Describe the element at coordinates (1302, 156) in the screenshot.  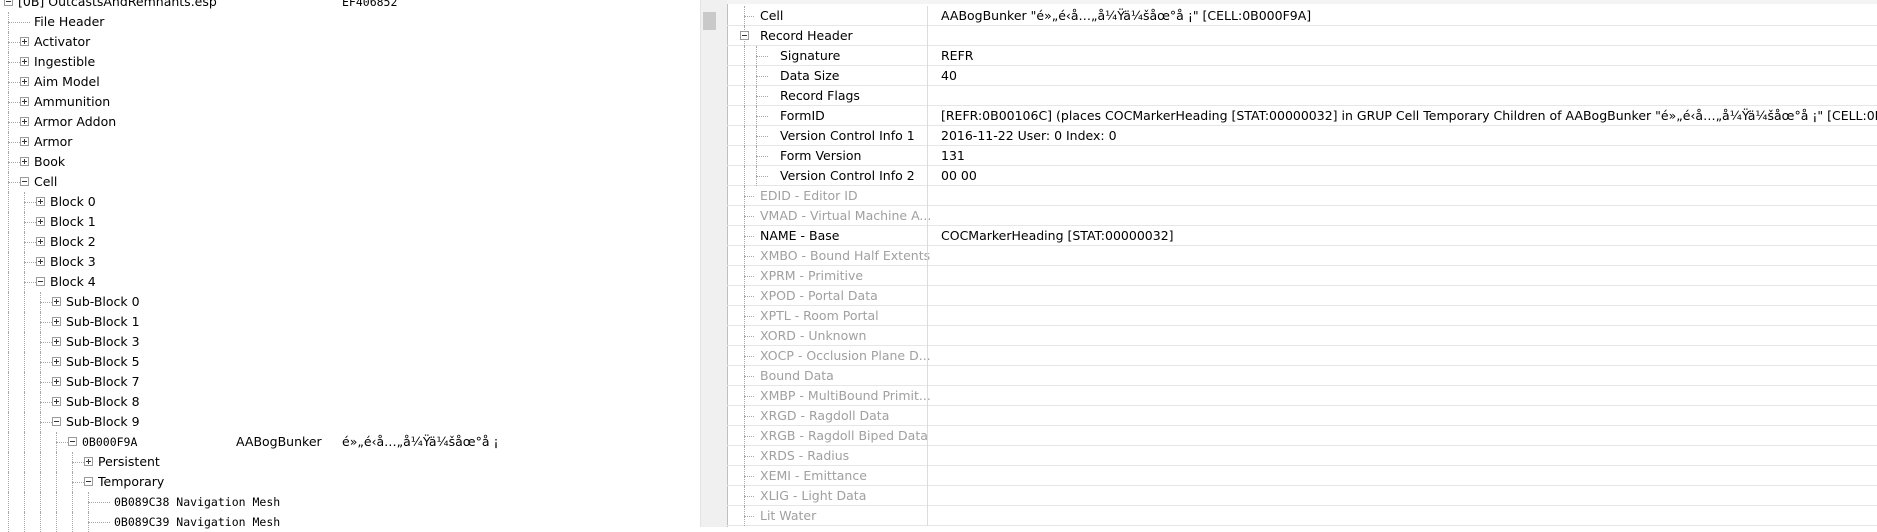
I see `record-field-row: Form Version 131` at that location.